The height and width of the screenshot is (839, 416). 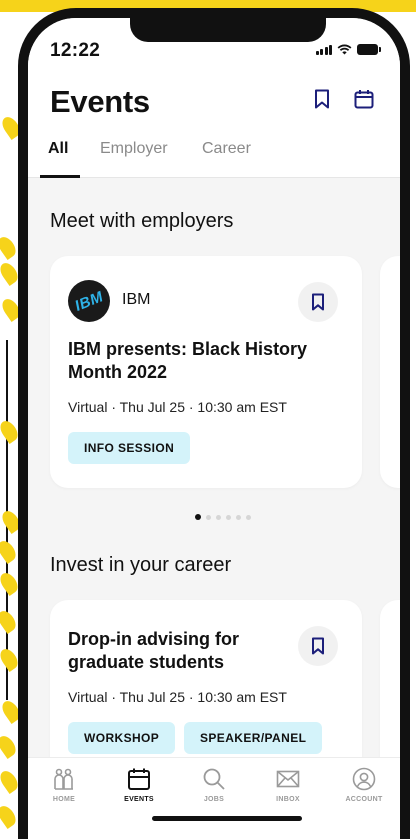 I want to click on employer-logo-text: IBM, so click(x=89, y=301).